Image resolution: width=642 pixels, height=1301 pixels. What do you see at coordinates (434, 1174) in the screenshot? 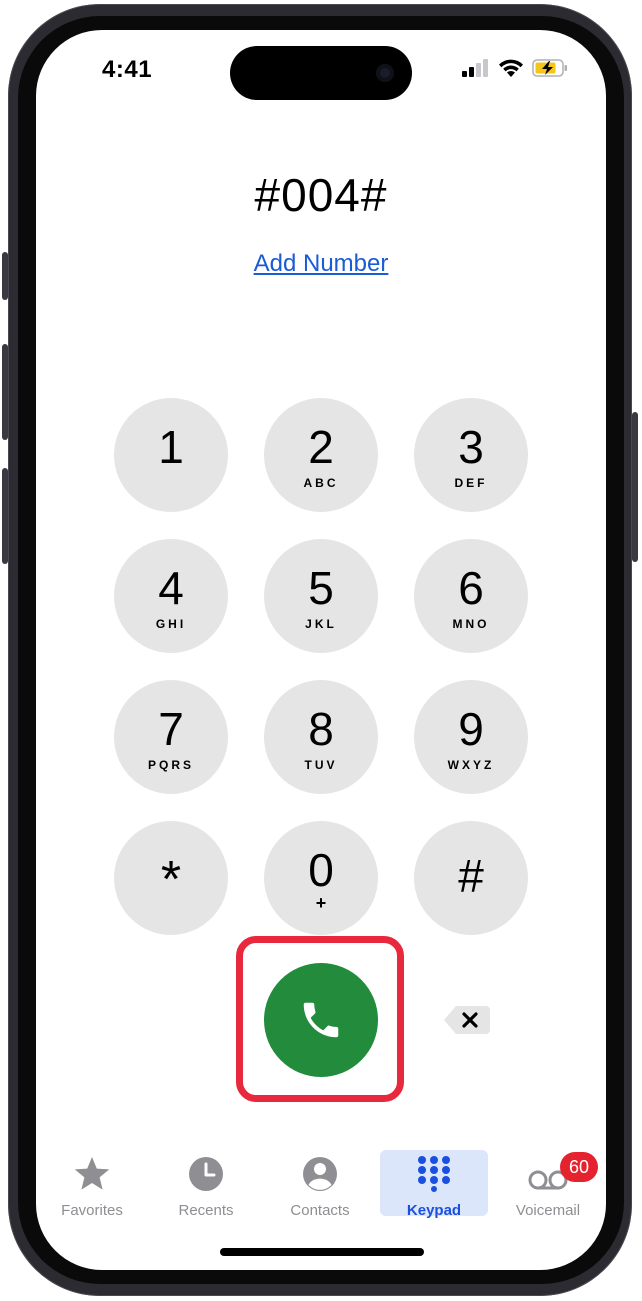
I see `keypad-grid-icon` at bounding box center [434, 1174].